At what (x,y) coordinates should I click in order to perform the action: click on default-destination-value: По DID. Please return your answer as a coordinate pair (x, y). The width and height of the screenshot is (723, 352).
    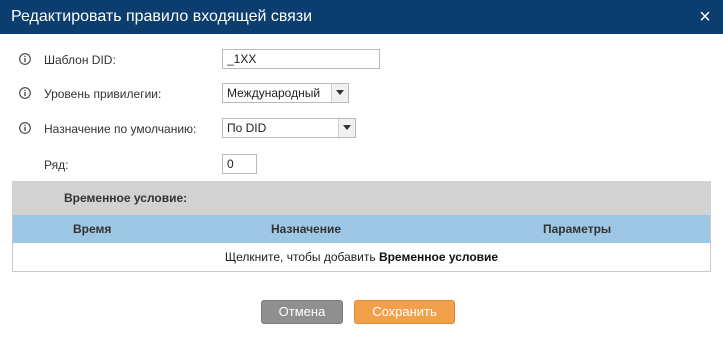
    Looking at the image, I should click on (247, 128).